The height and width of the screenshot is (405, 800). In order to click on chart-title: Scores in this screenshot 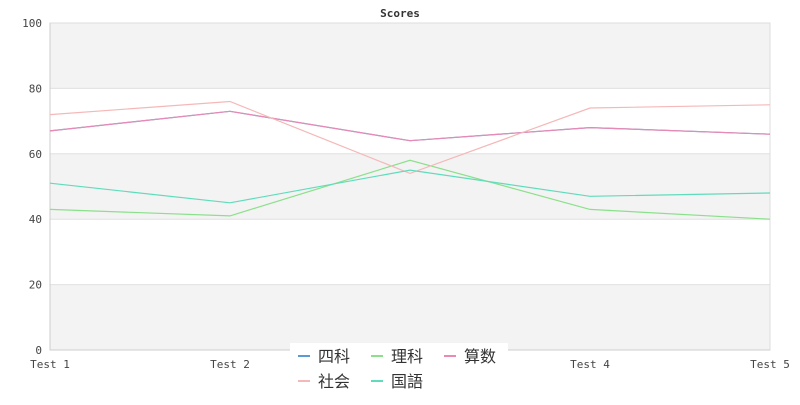, I will do `click(400, 13)`.